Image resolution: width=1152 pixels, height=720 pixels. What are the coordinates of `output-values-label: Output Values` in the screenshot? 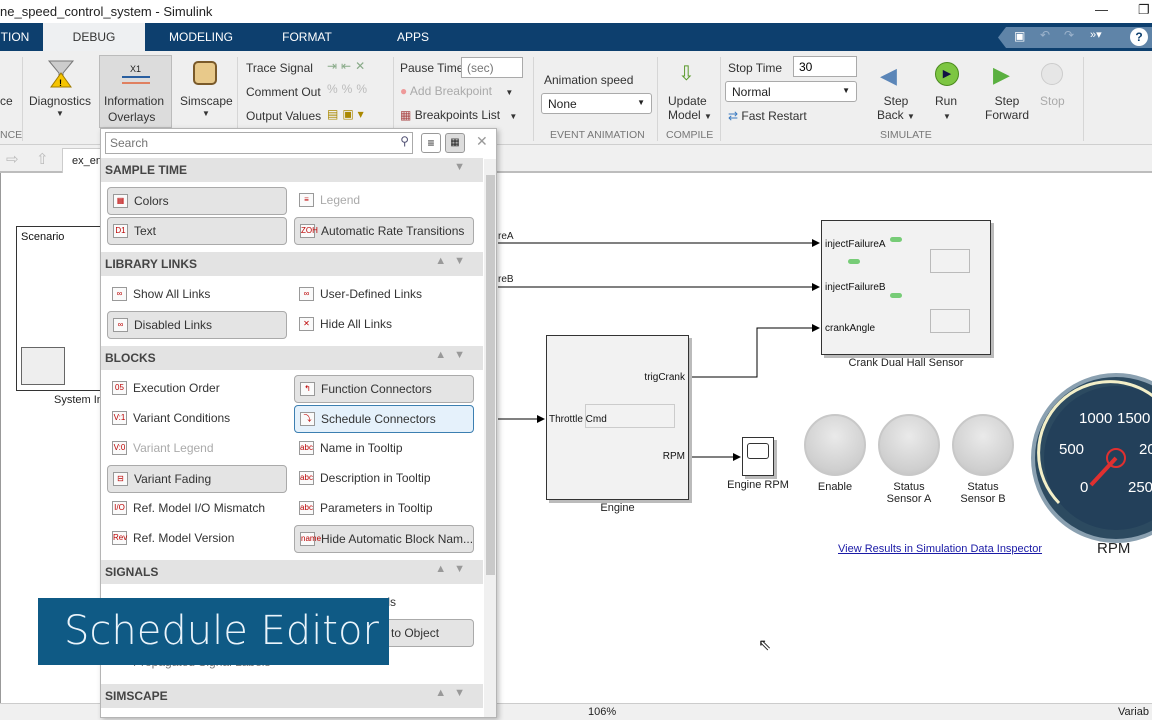 It's located at (283, 116).